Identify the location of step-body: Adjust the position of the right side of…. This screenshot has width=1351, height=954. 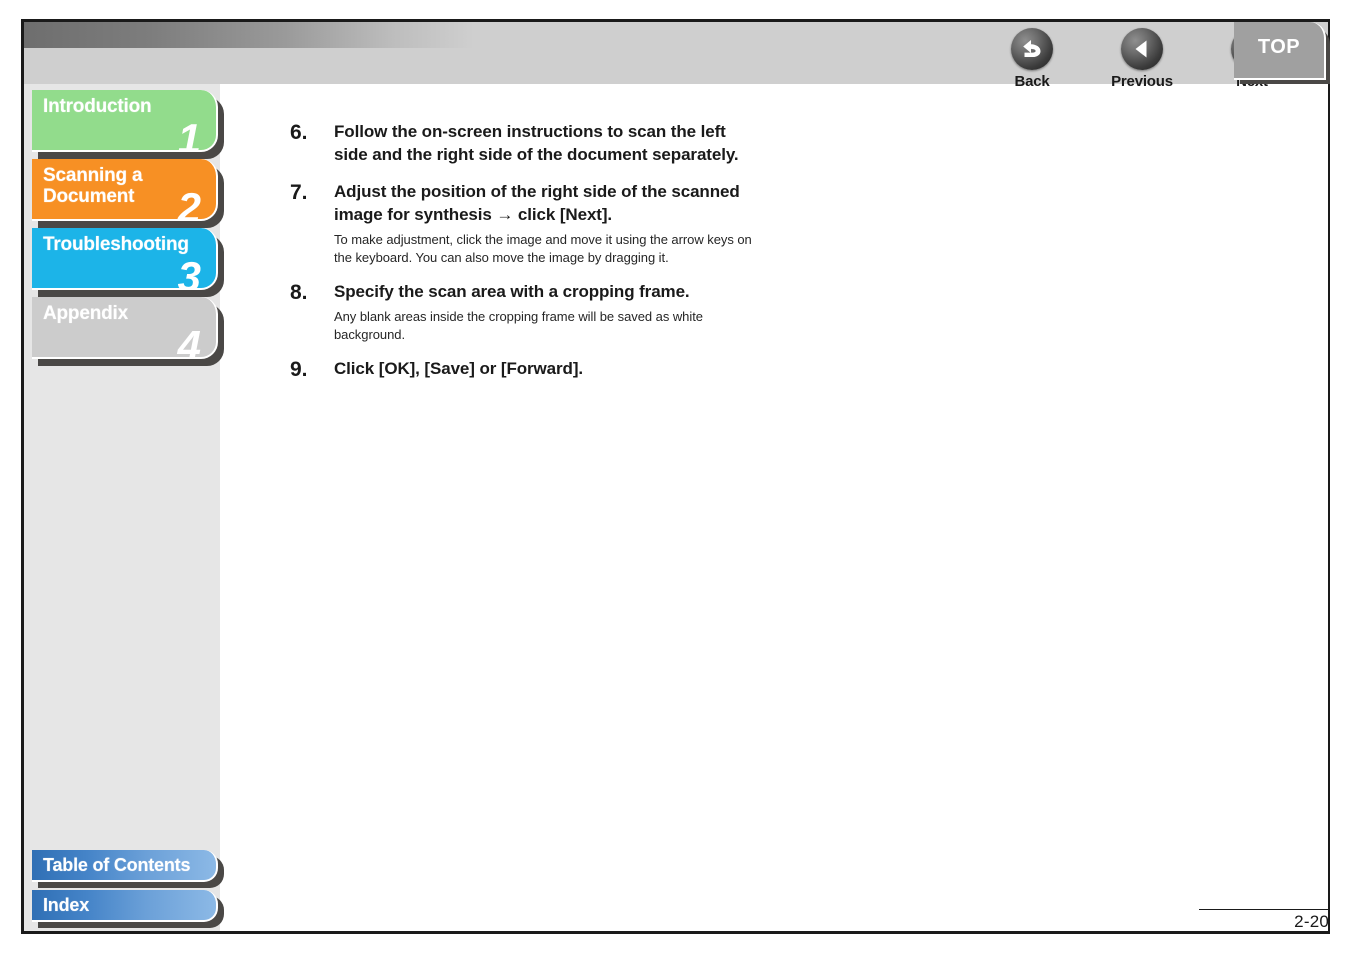
(712, 223).